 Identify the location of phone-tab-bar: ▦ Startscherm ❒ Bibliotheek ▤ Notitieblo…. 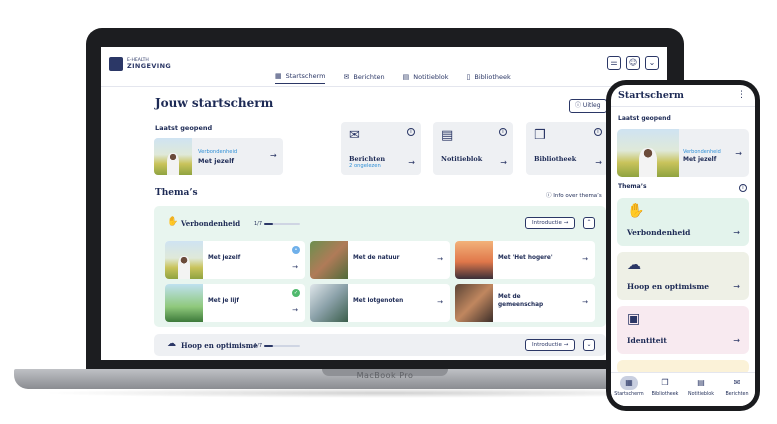
(683, 389).